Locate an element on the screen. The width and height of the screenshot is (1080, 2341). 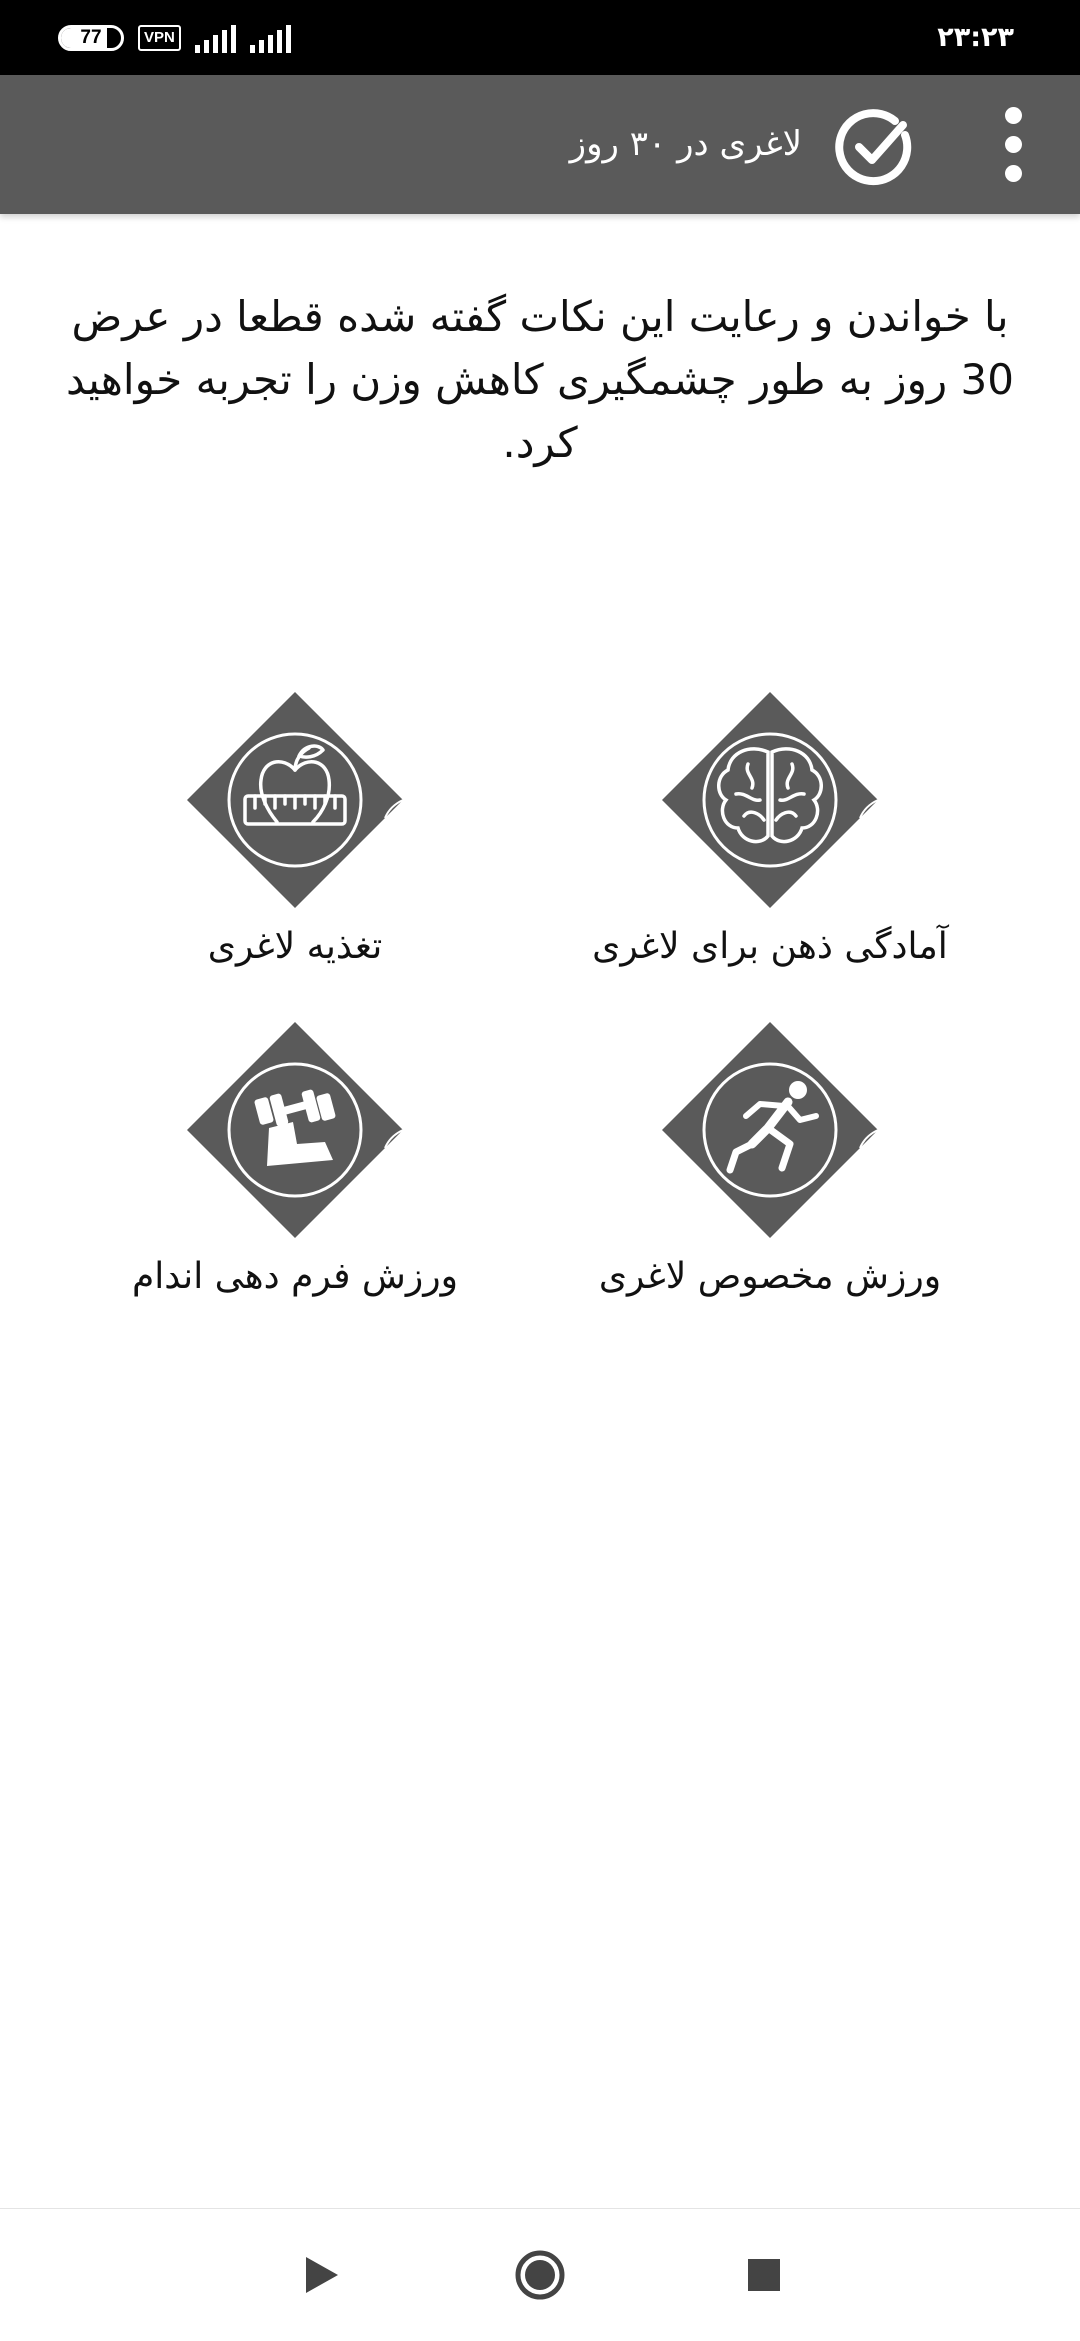
category-weight-loss-exercise: ورزش مخصوص لاغری is located at coordinates (770, 1161).